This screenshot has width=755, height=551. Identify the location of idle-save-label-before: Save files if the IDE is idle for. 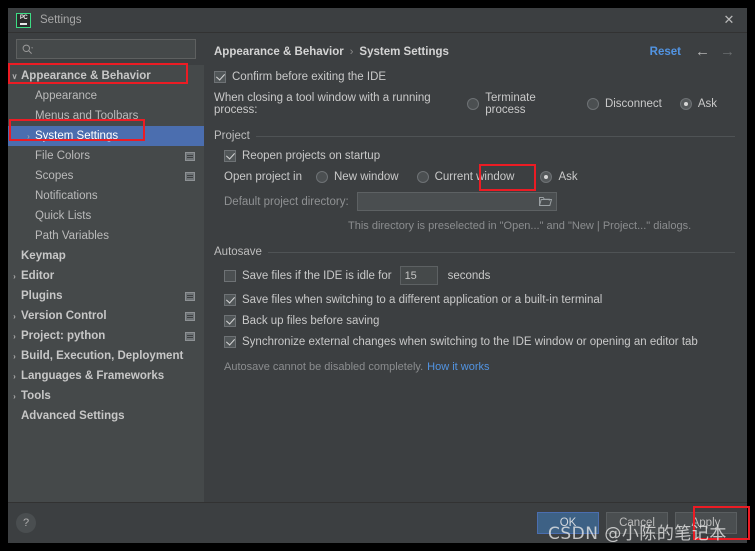
(317, 275).